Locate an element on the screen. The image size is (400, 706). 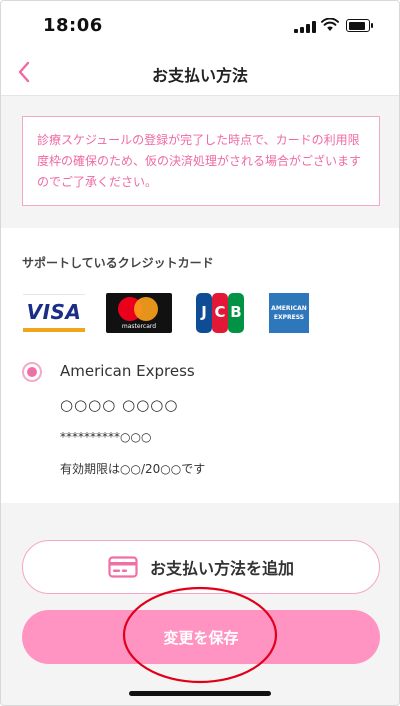
page-title: お支払い方法 is located at coordinates (199, 75).